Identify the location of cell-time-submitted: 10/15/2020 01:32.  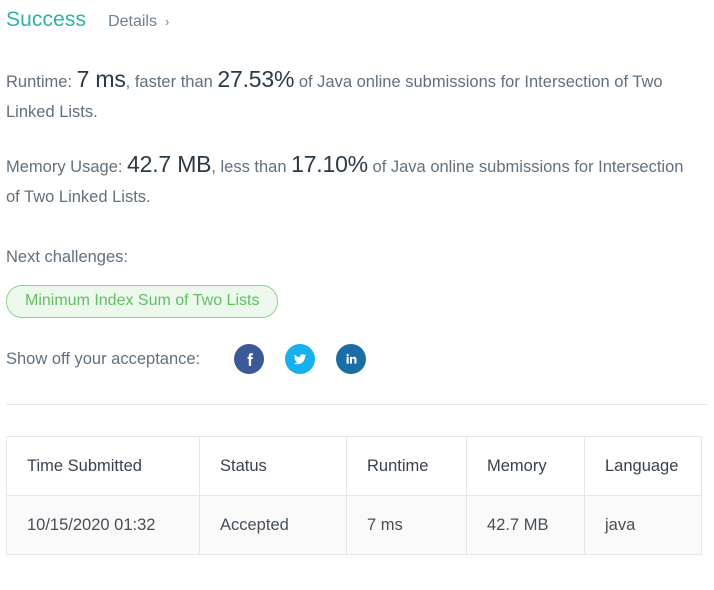
(103, 525).